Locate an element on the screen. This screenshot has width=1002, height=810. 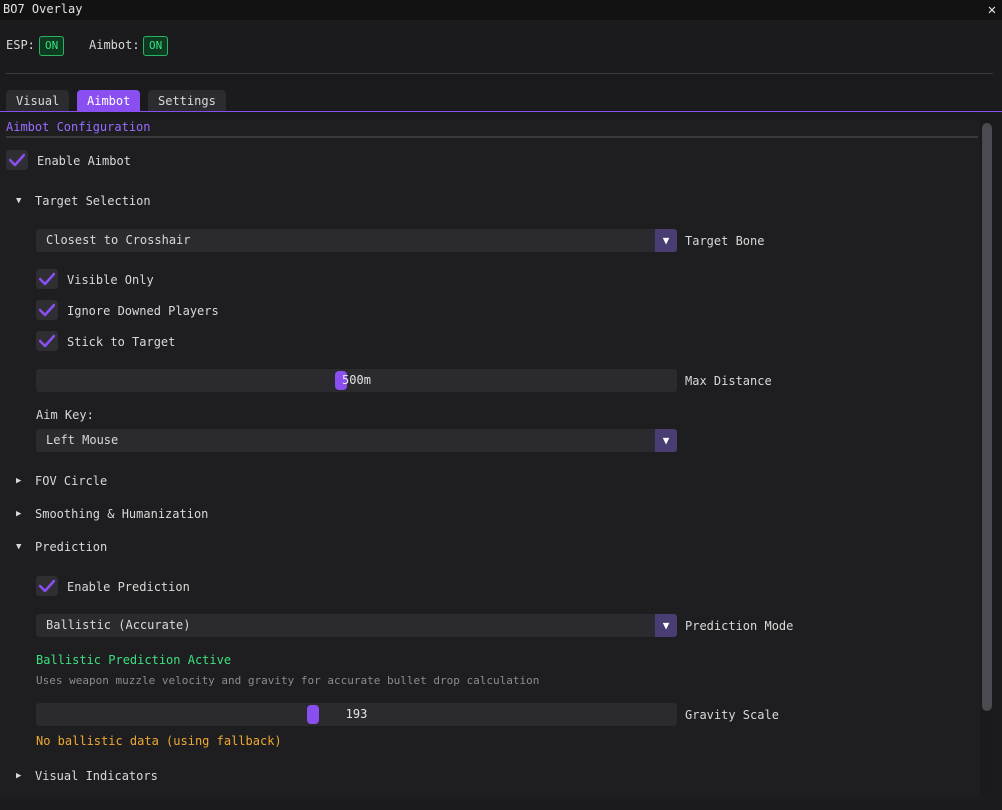
tab-aimbot: Aimbot is located at coordinates (109, 101).